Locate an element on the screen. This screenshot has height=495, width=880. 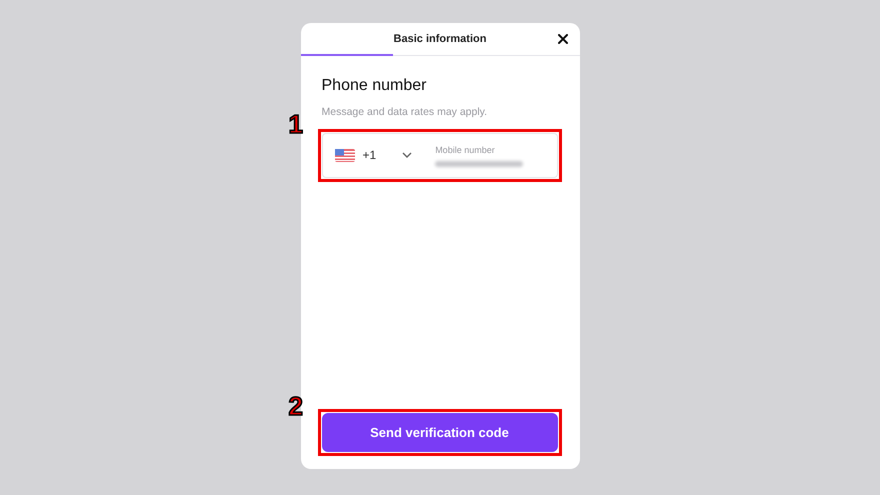
country-code: +1 is located at coordinates (369, 155).